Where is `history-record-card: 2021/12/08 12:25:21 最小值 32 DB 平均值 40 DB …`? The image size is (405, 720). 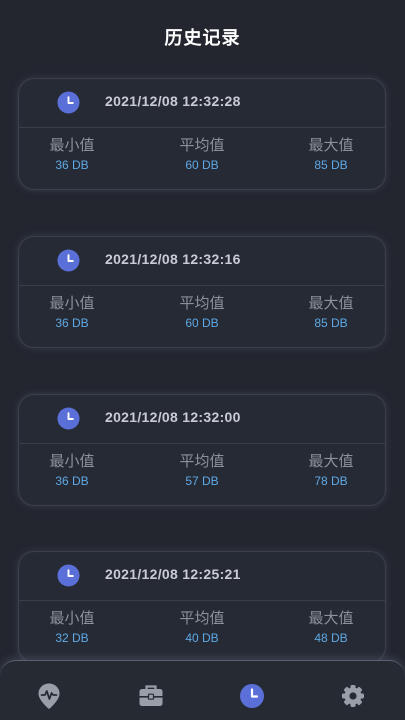
history-record-card: 2021/12/08 12:25:21 最小值 32 DB 平均值 40 DB … is located at coordinates (202, 607).